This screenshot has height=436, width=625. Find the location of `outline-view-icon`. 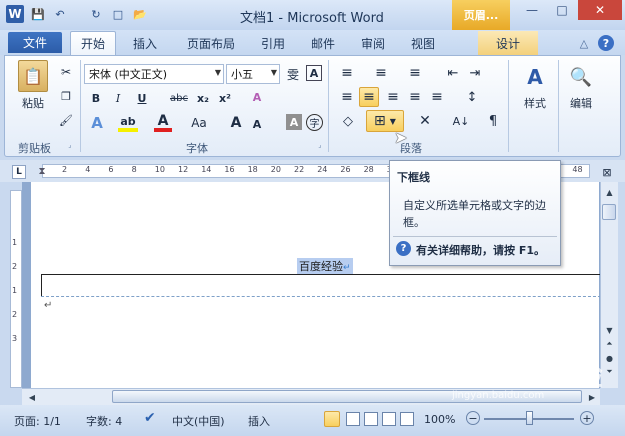

outline-view-icon is located at coordinates (389, 419).